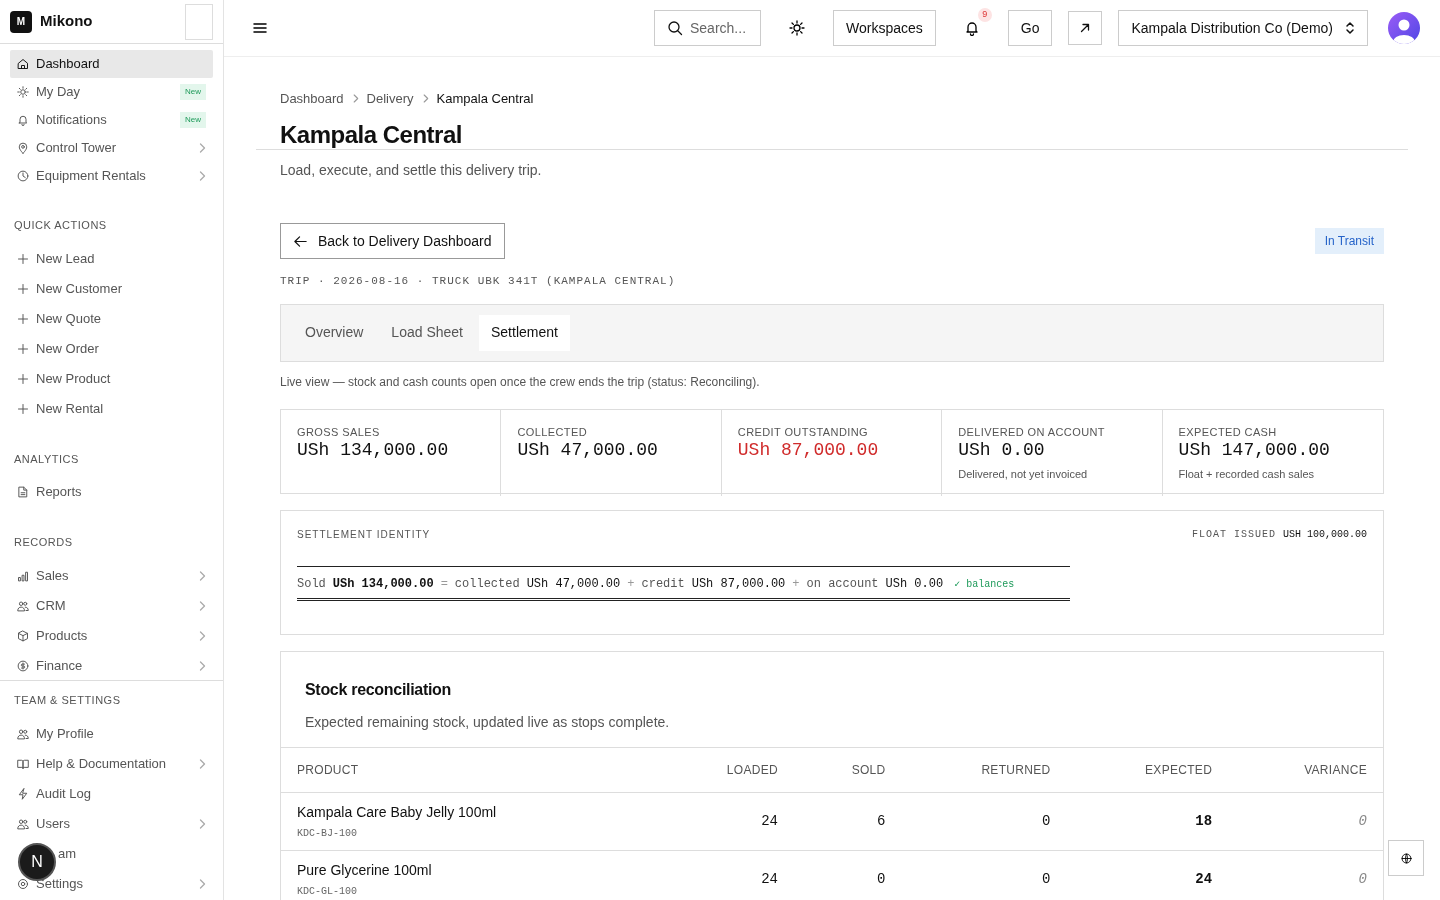 Image resolution: width=1440 pixels, height=900 pixels. Describe the element at coordinates (111, 148) in the screenshot. I see `sidebar-item: Control Tower` at that location.